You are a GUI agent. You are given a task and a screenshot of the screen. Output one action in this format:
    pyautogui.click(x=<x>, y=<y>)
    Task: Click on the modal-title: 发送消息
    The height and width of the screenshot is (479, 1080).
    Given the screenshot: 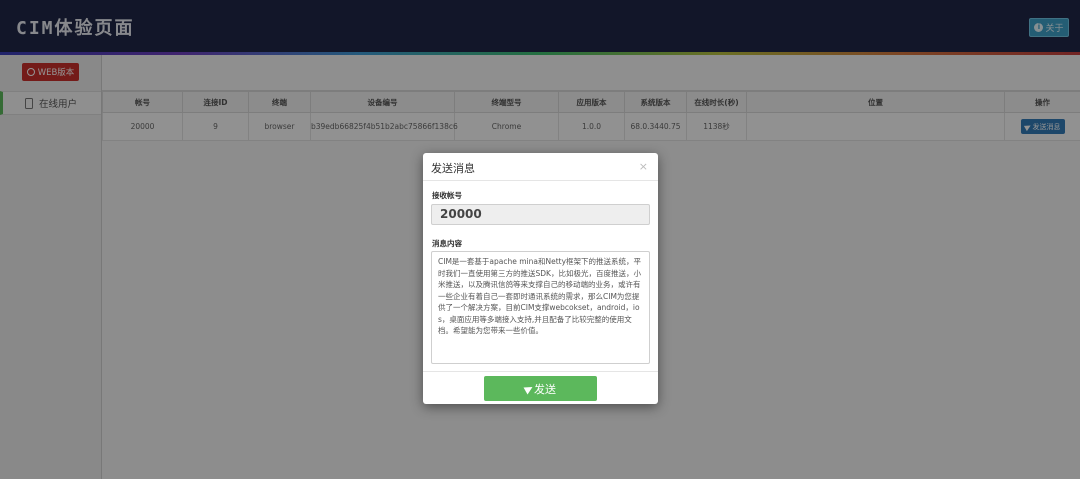 What is the action you would take?
    pyautogui.click(x=453, y=168)
    